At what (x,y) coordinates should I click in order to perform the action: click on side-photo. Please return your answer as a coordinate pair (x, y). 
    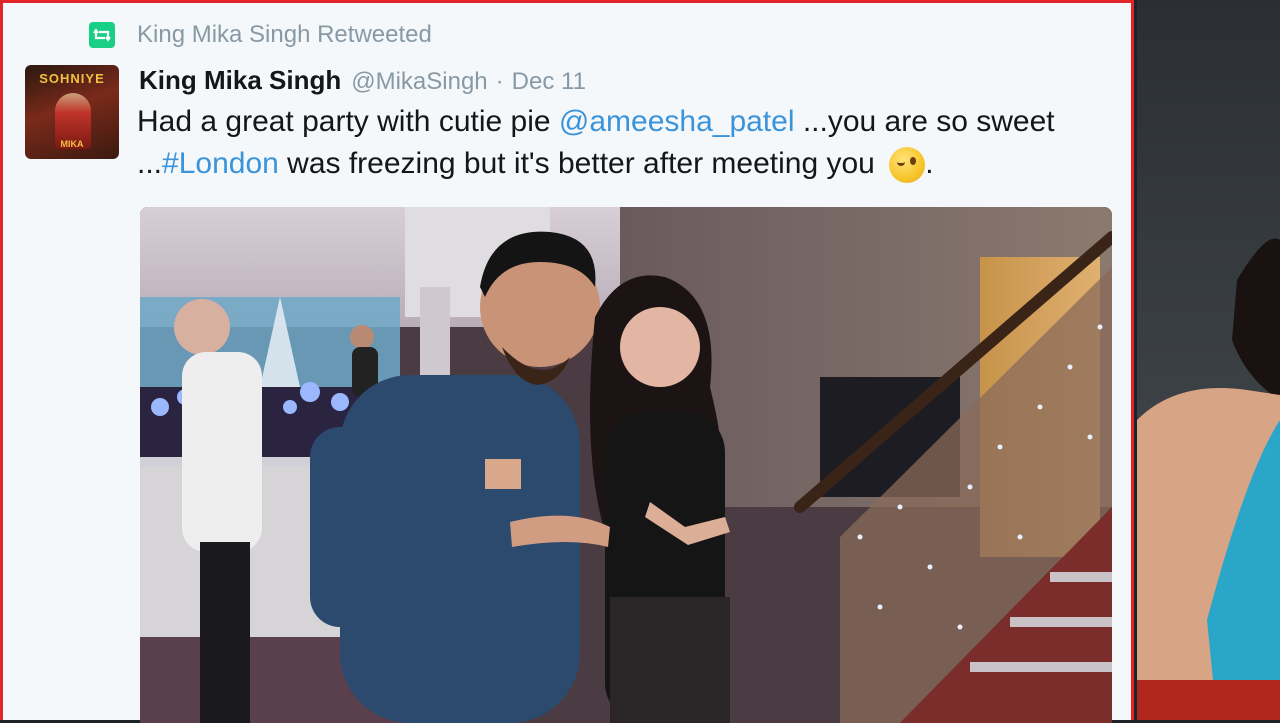
    Looking at the image, I should click on (1208, 360).